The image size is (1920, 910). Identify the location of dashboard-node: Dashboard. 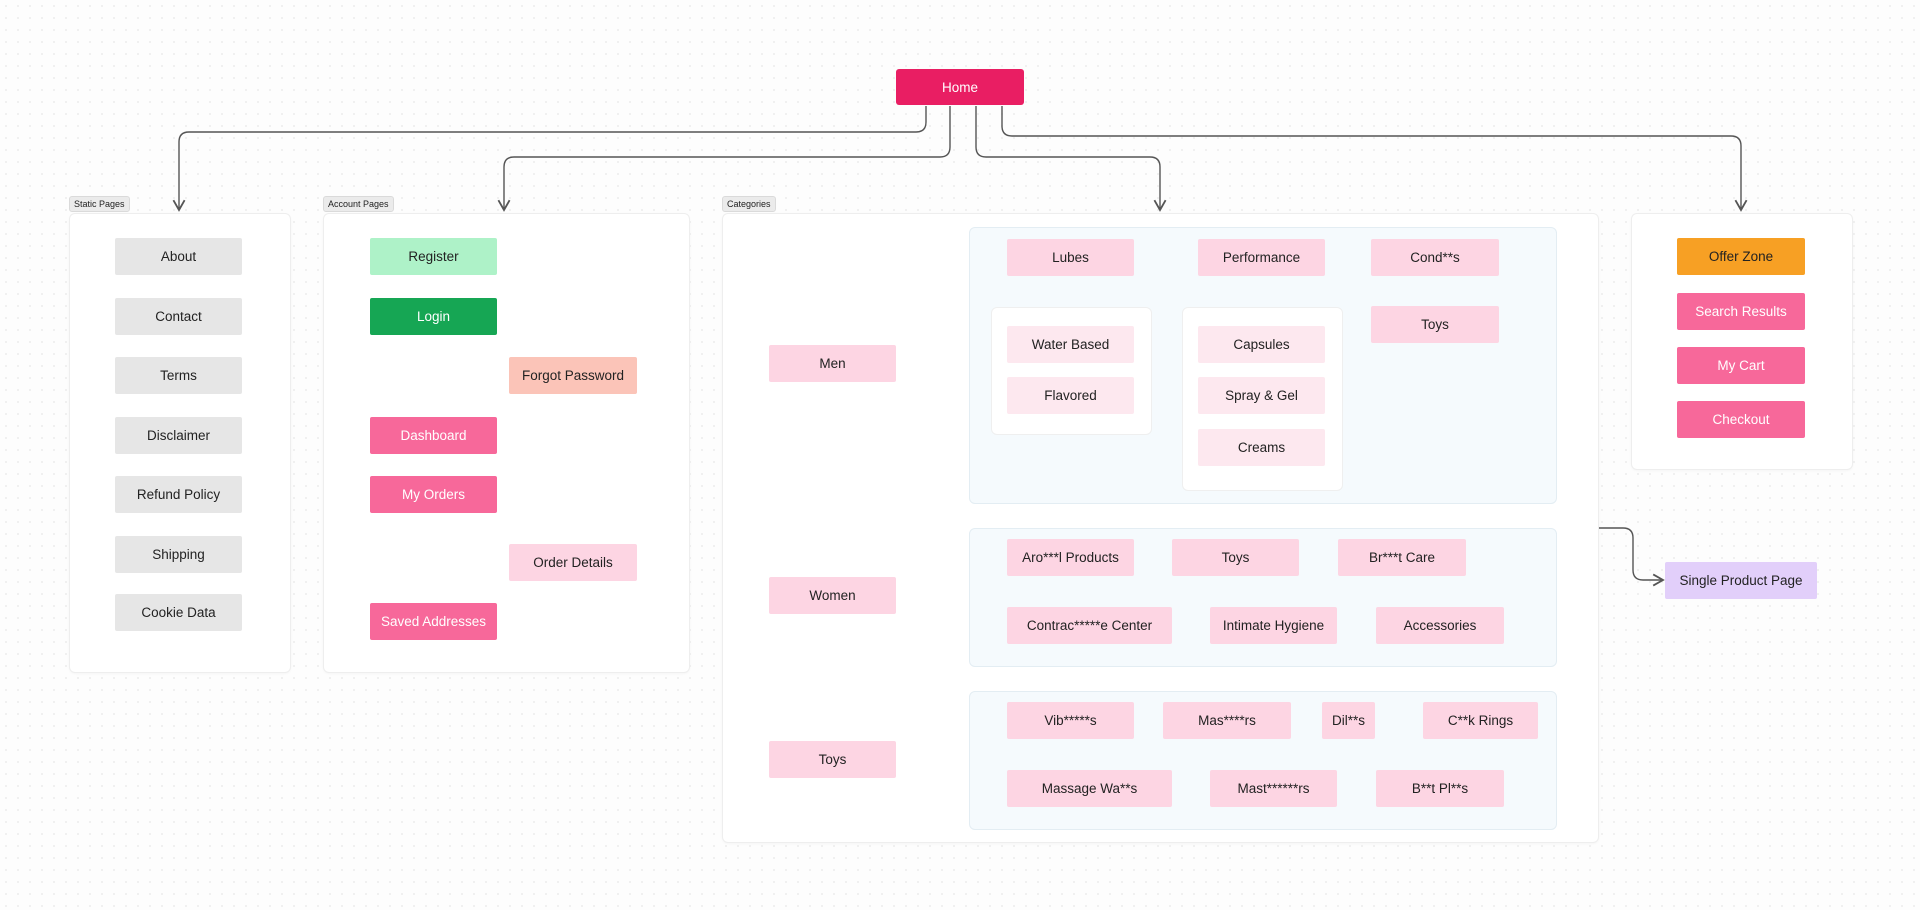
(433, 435).